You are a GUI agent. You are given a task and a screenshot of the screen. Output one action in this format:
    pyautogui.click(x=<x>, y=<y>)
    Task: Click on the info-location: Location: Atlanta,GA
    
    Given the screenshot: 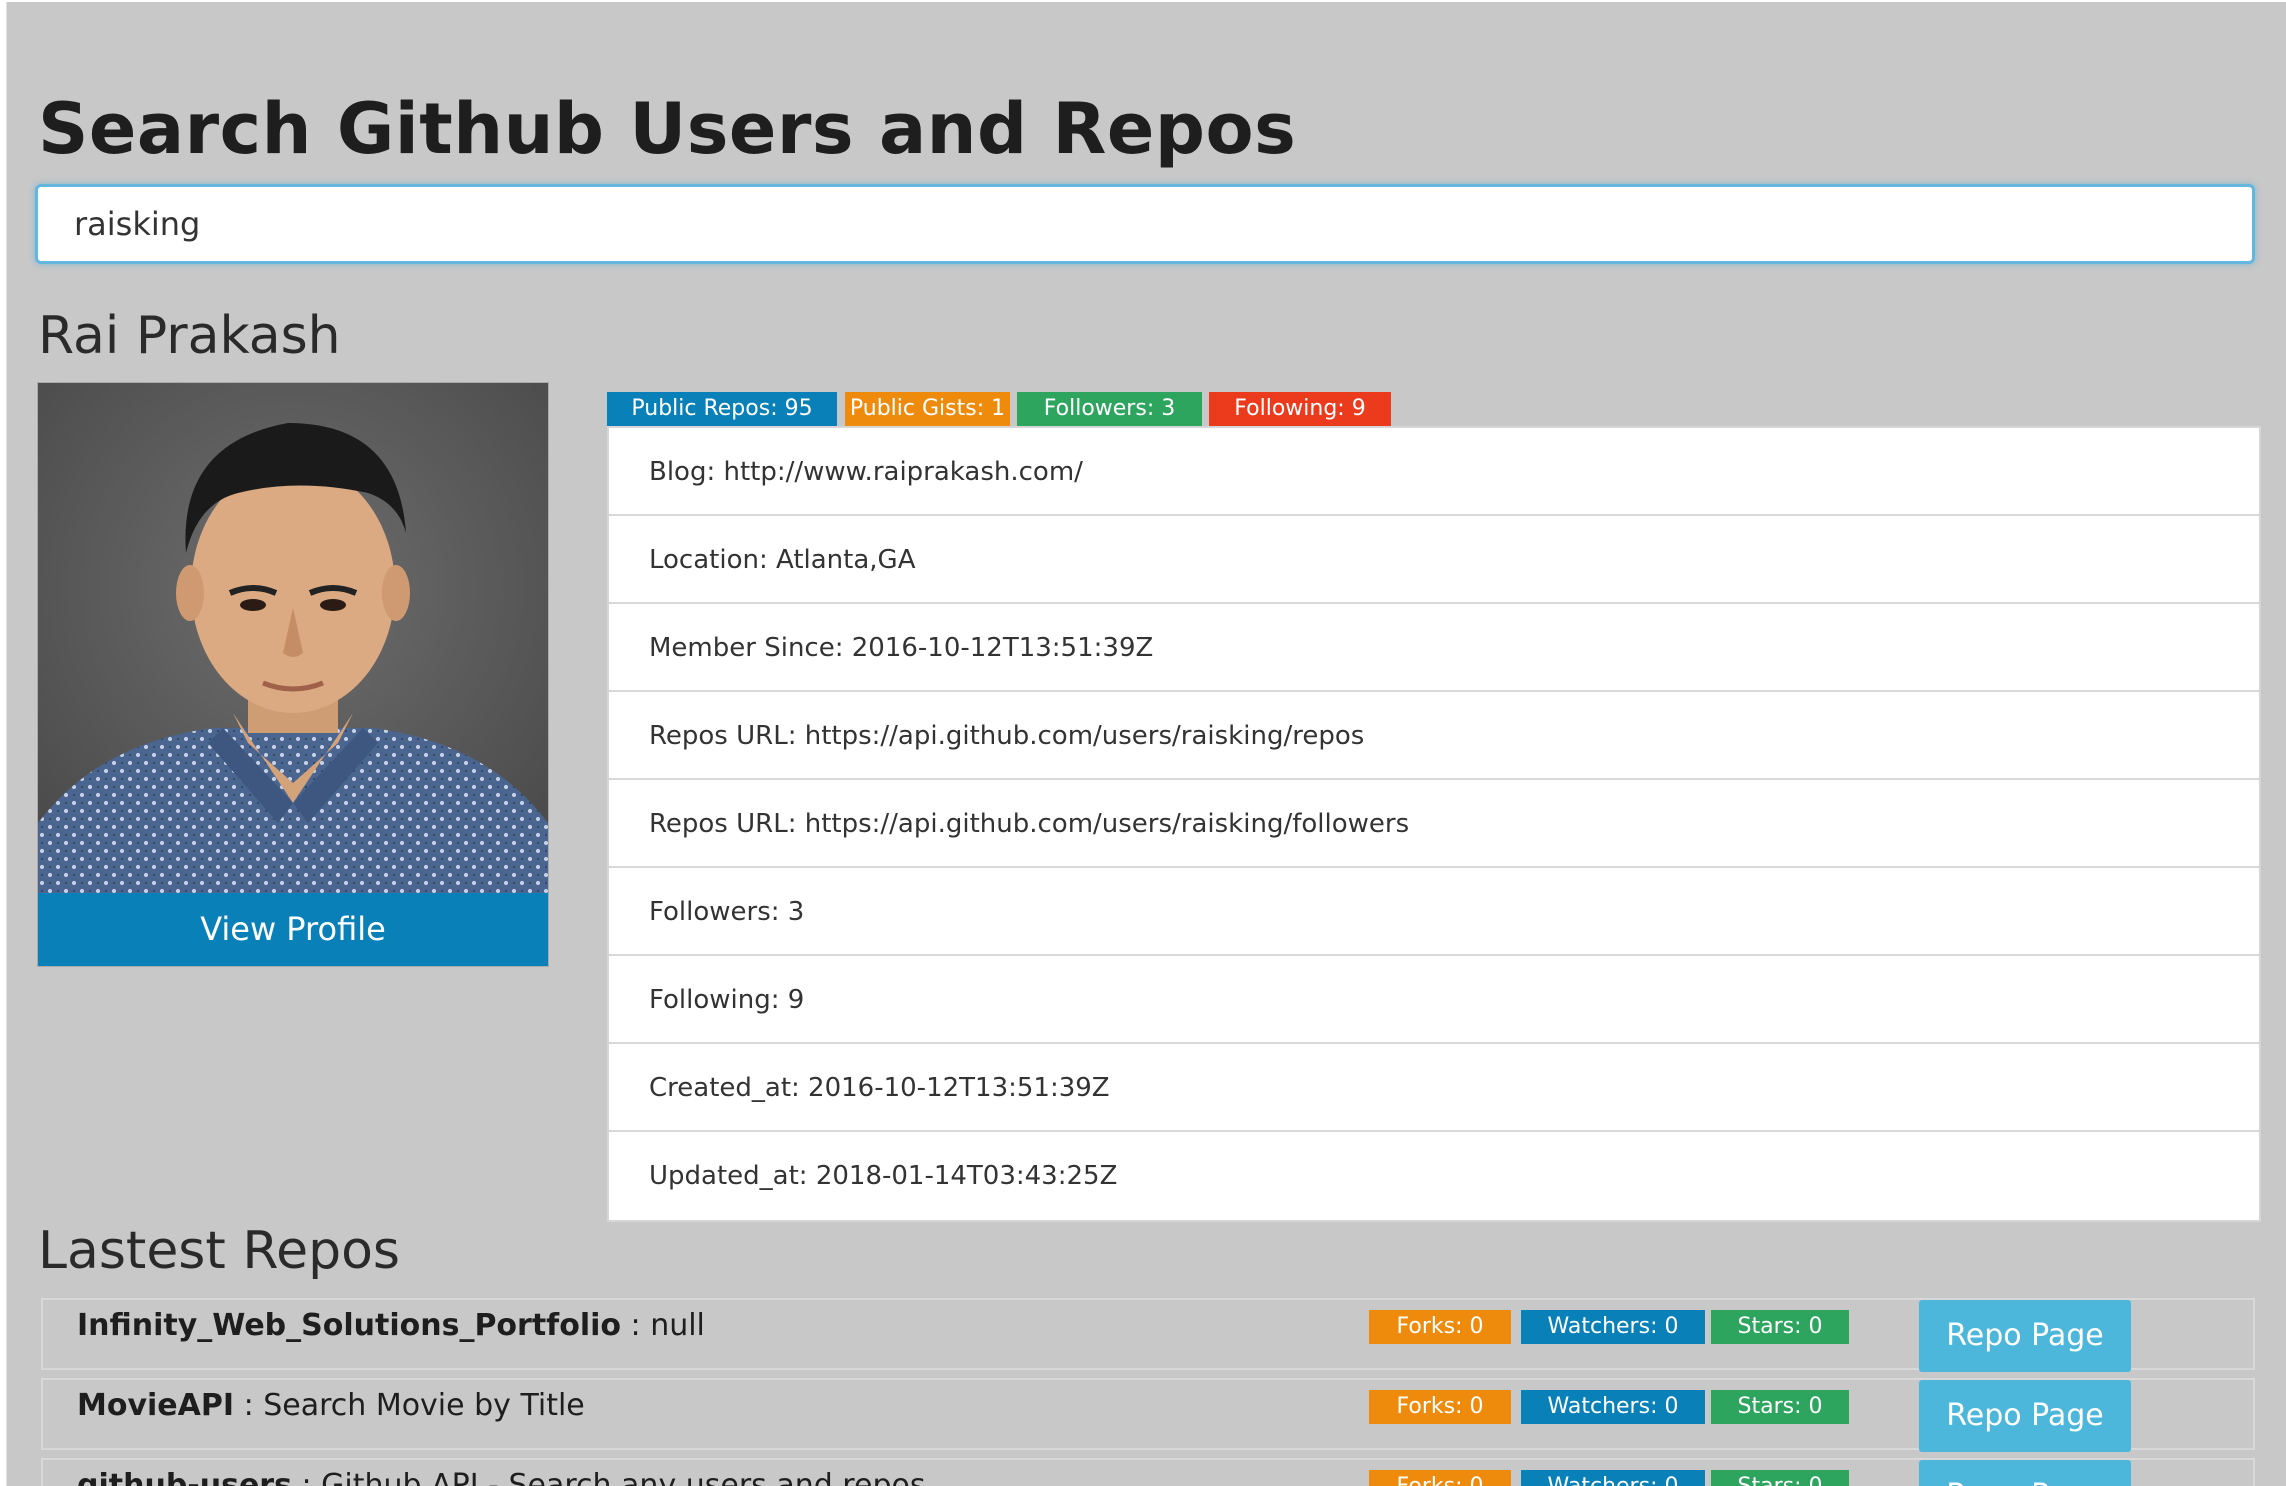 What is the action you would take?
    pyautogui.click(x=1434, y=560)
    